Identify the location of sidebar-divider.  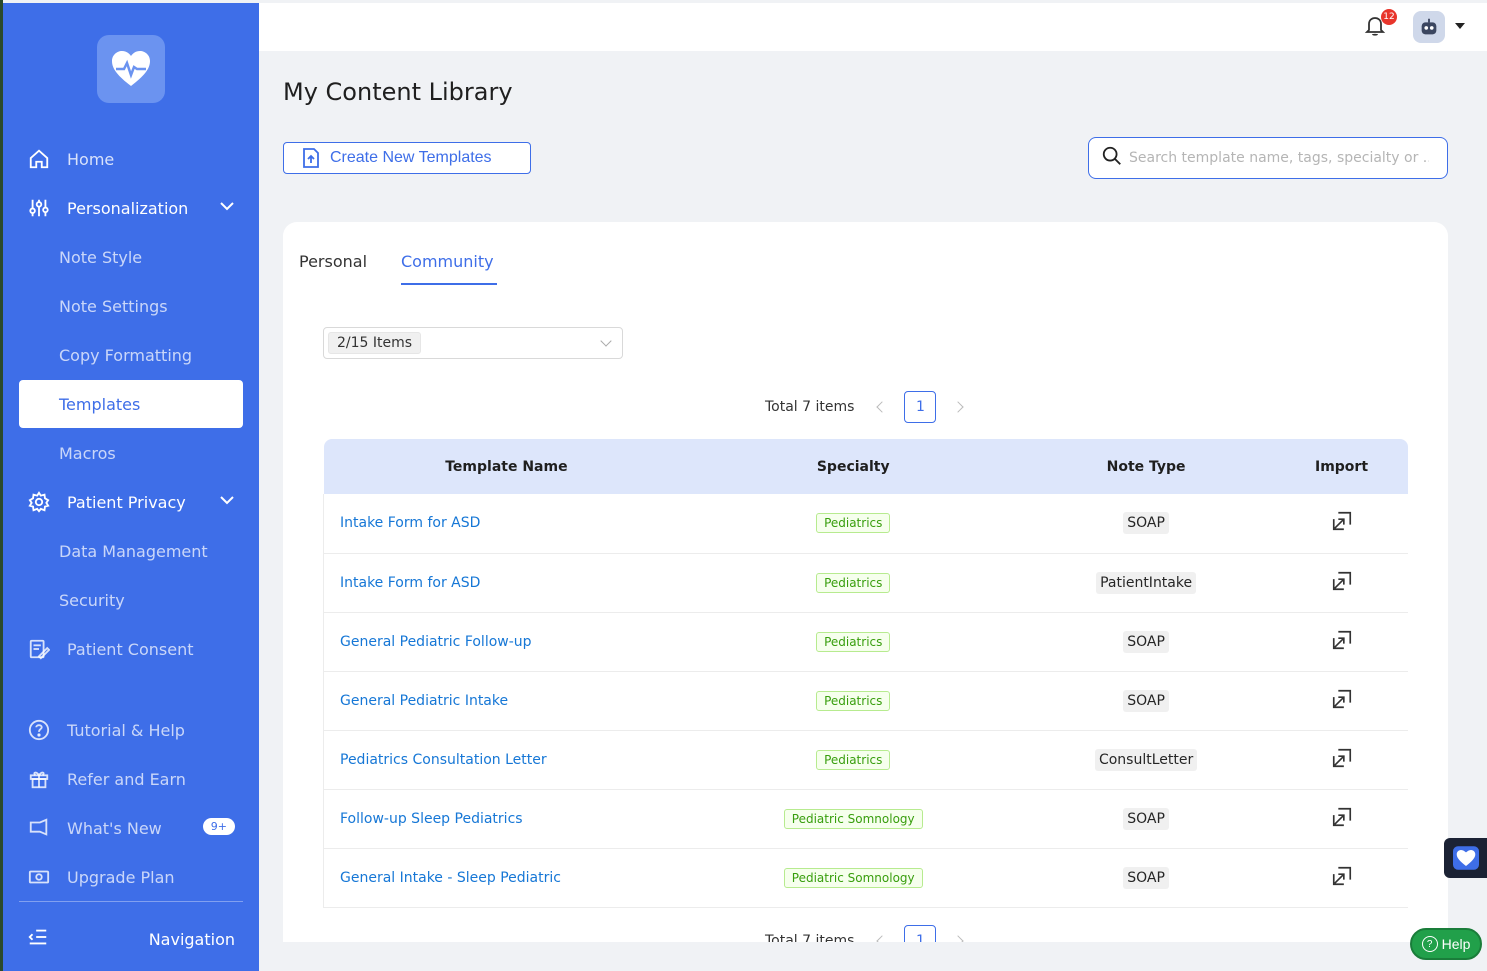
(131, 901).